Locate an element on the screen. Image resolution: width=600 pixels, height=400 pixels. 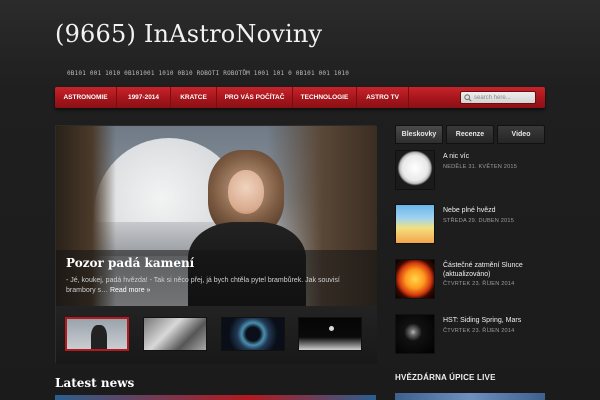
tab-video: Video is located at coordinates (521, 134).